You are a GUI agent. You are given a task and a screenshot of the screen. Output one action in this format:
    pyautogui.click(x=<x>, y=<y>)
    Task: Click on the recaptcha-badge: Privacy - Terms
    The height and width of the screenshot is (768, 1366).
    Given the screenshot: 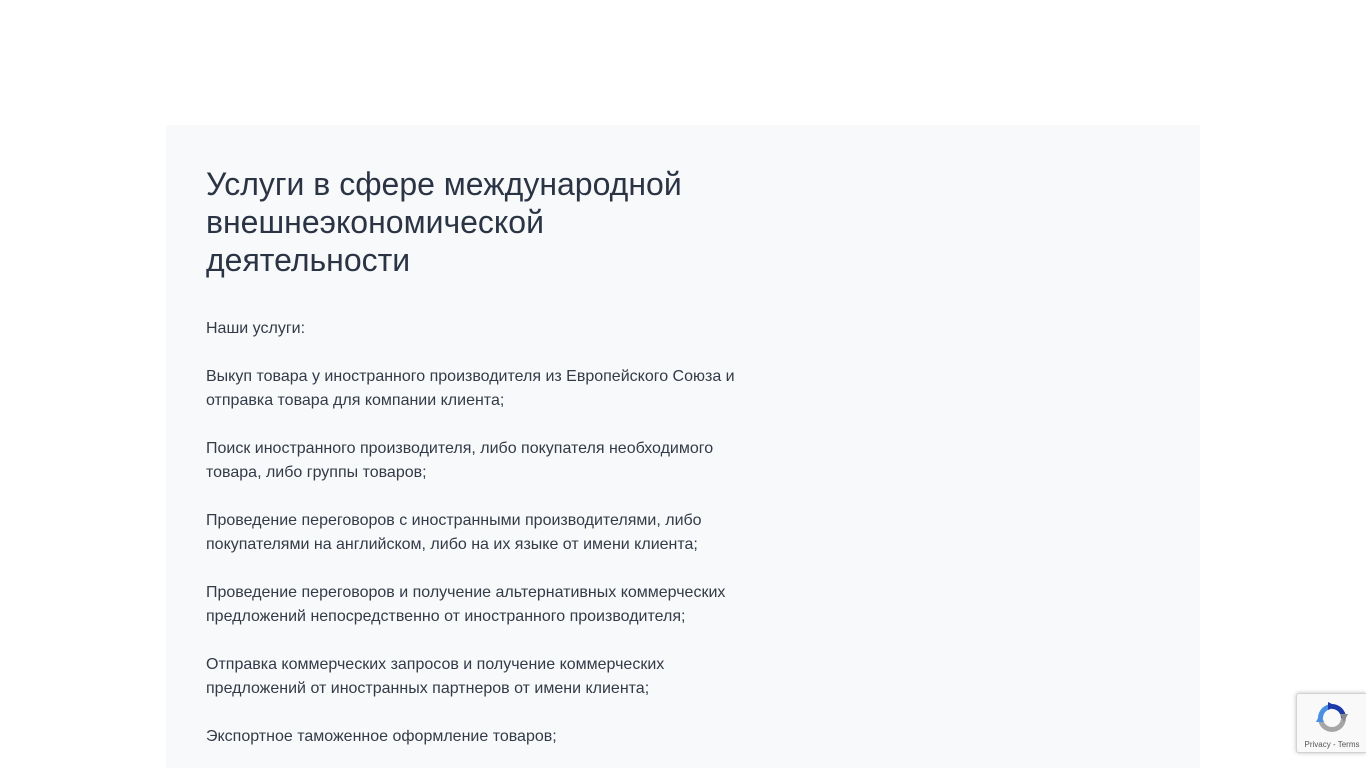 What is the action you would take?
    pyautogui.click(x=1331, y=723)
    